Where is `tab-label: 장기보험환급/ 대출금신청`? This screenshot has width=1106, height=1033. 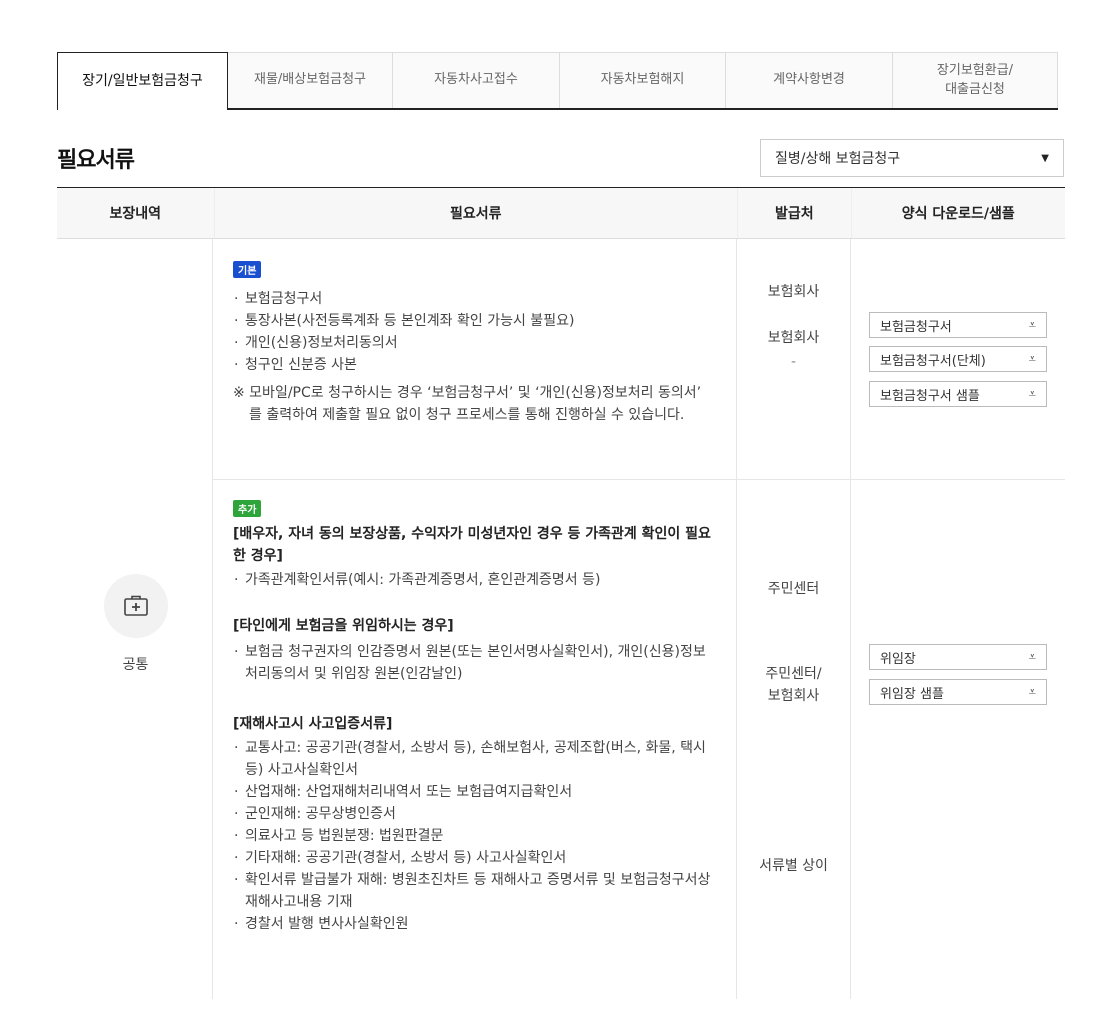
tab-label: 장기보험환급/ 대출금신청 is located at coordinates (975, 79).